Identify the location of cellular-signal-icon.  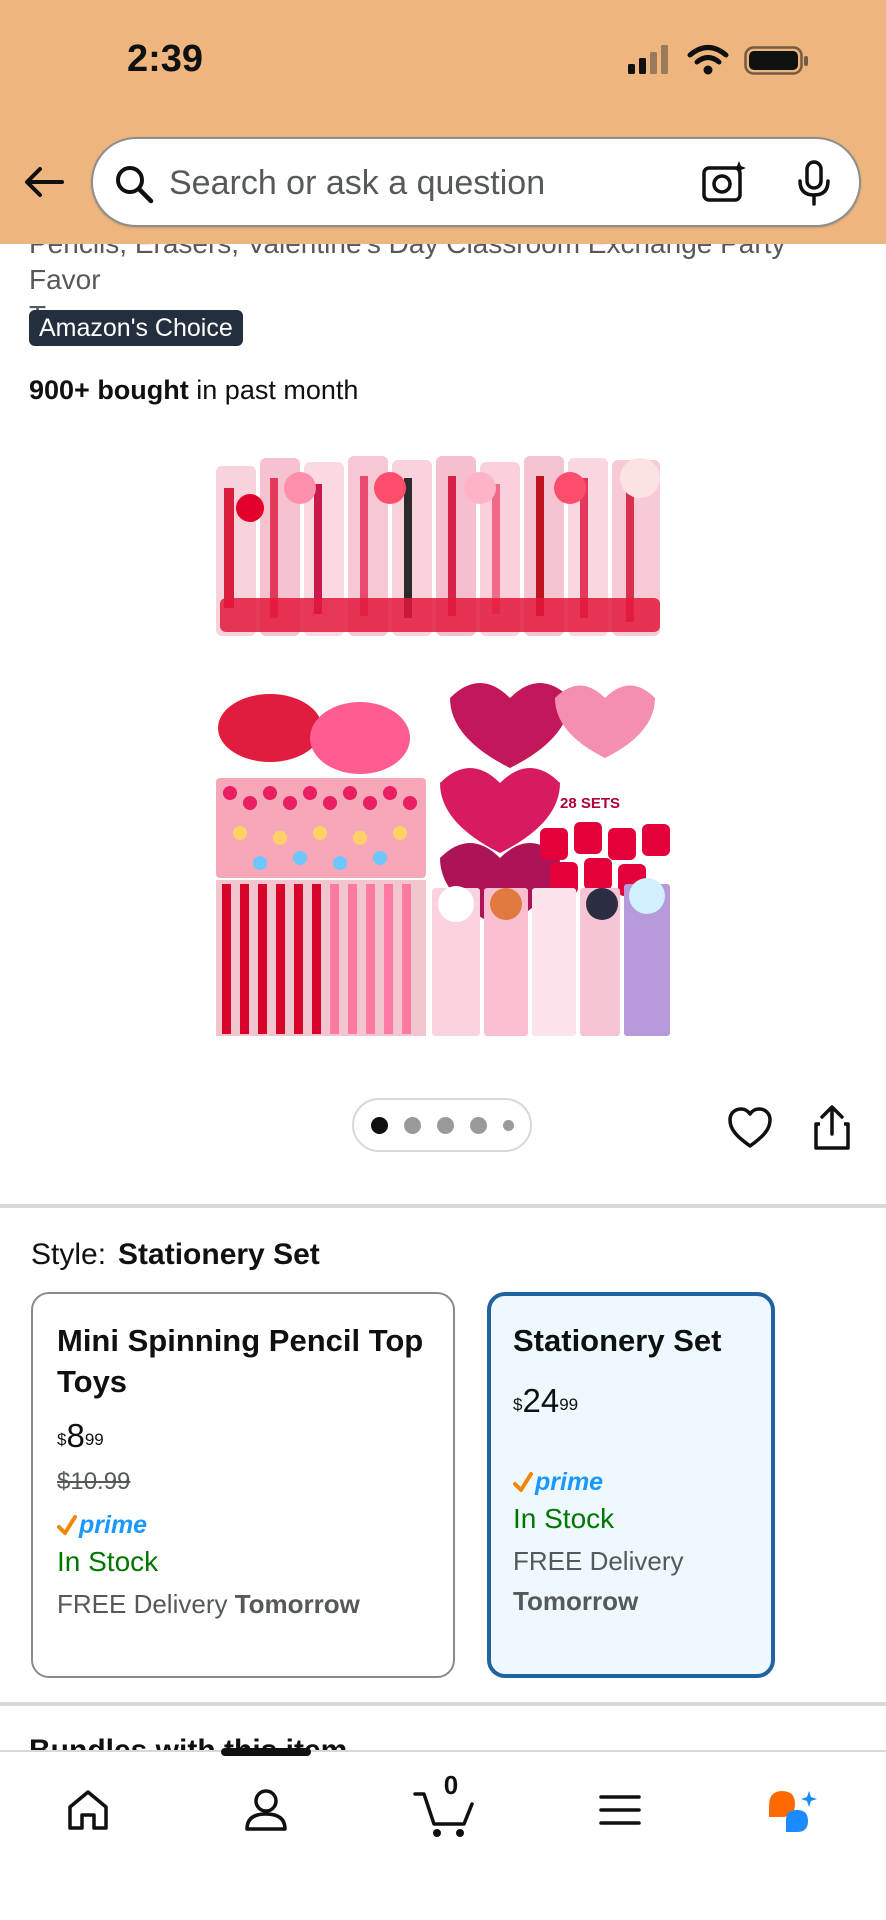
(648, 59).